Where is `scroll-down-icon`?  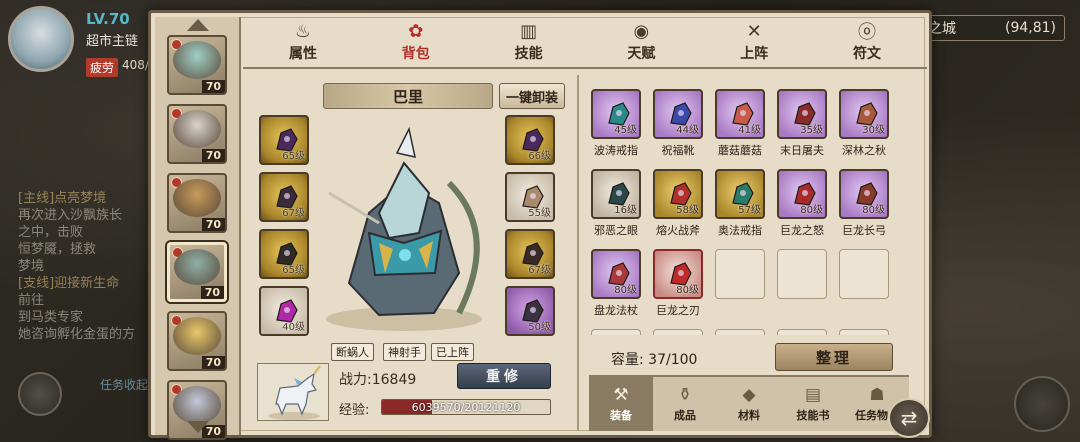 scroll-down-icon is located at coordinates (198, 427).